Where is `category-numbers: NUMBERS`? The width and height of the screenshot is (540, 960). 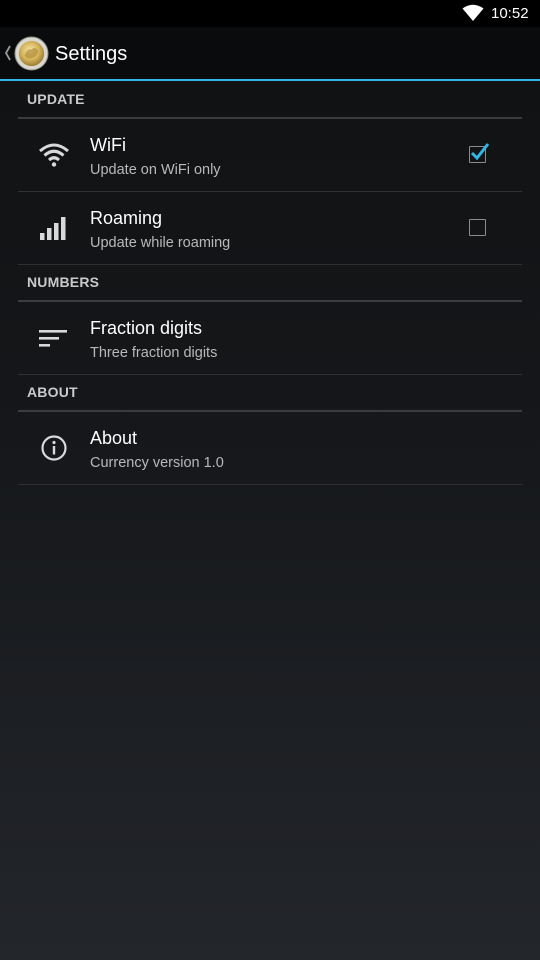
category-numbers: NUMBERS is located at coordinates (270, 283).